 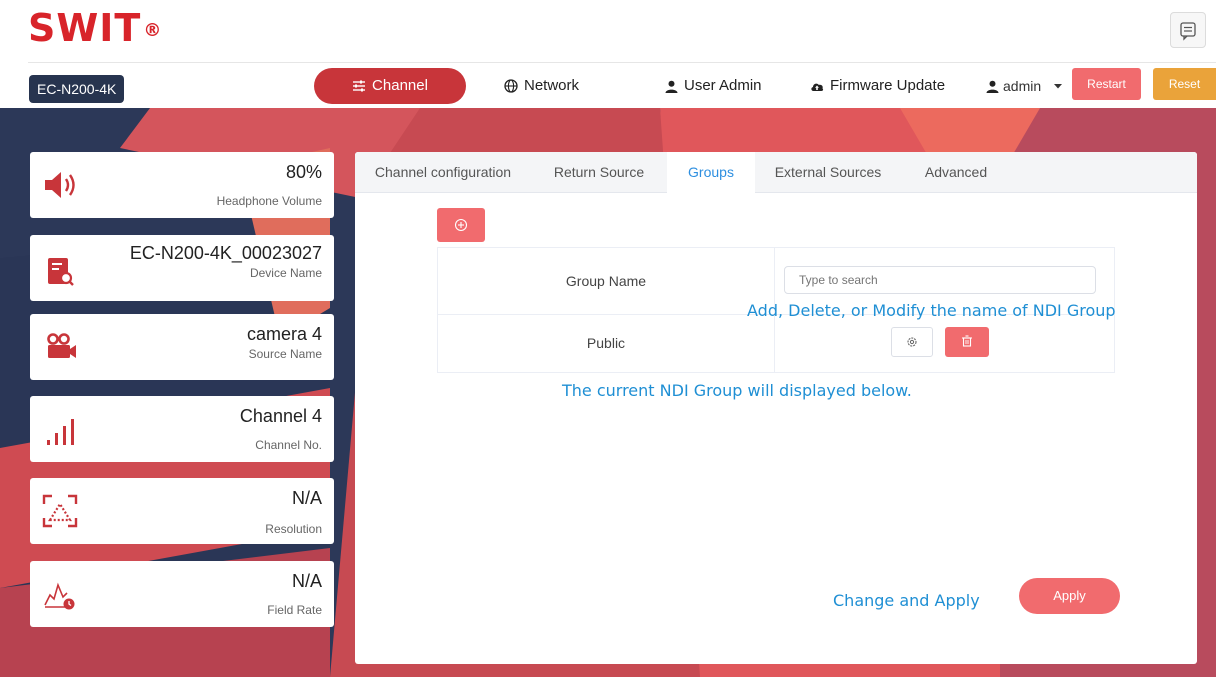 What do you see at coordinates (182, 511) in the screenshot?
I see `resolution-card: N/A Resolution` at bounding box center [182, 511].